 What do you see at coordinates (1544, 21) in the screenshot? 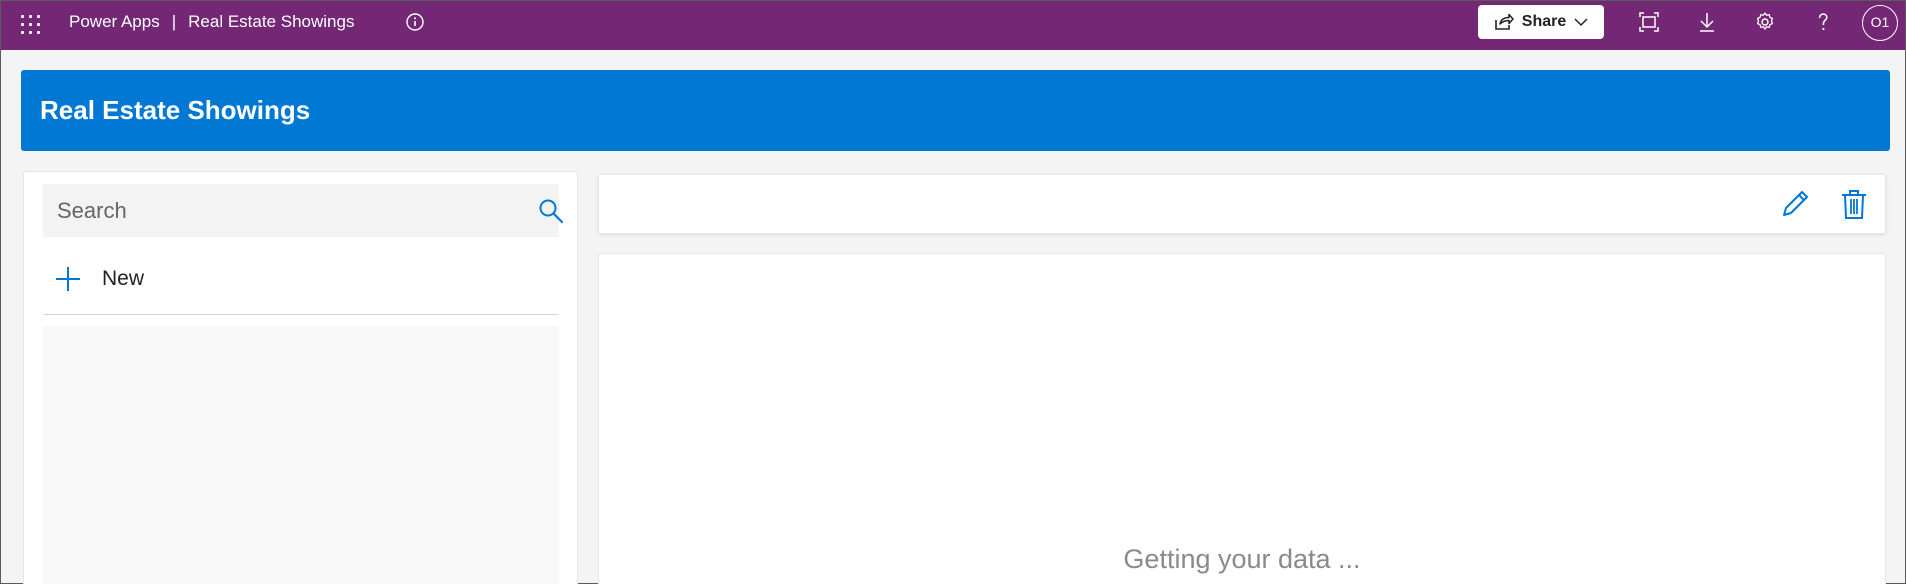
I see `share-label: Share` at bounding box center [1544, 21].